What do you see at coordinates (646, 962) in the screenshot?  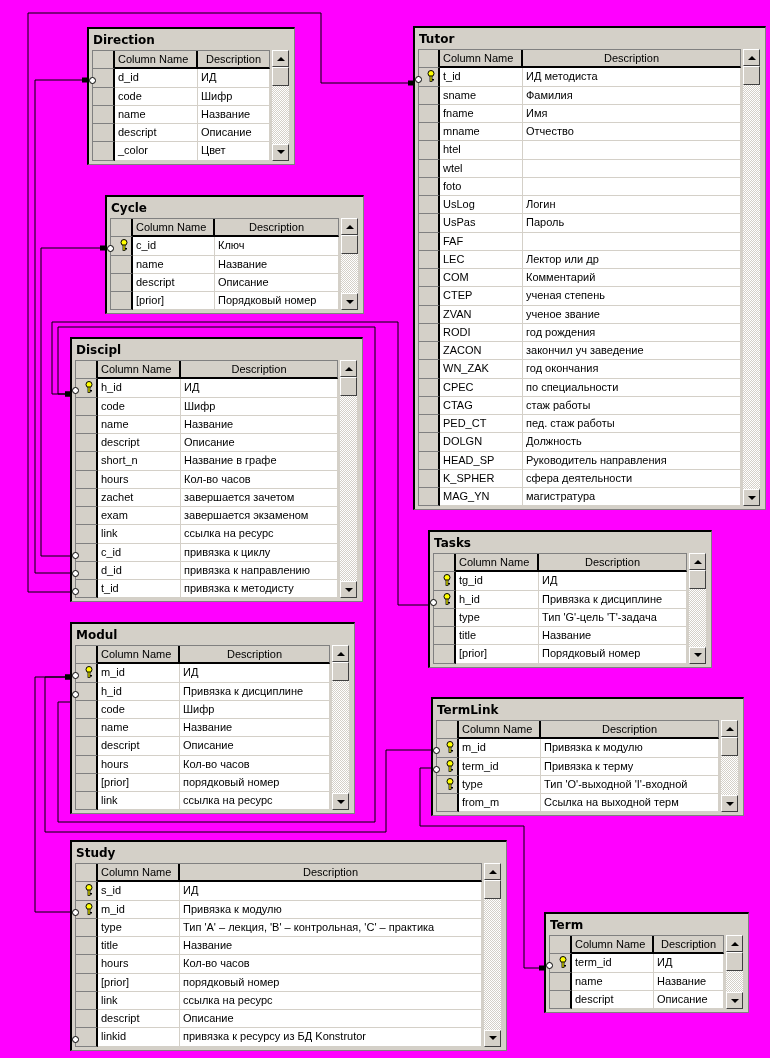 I see `table-window: Term Column Name Description term_id ИД name Название descript Описание` at bounding box center [646, 962].